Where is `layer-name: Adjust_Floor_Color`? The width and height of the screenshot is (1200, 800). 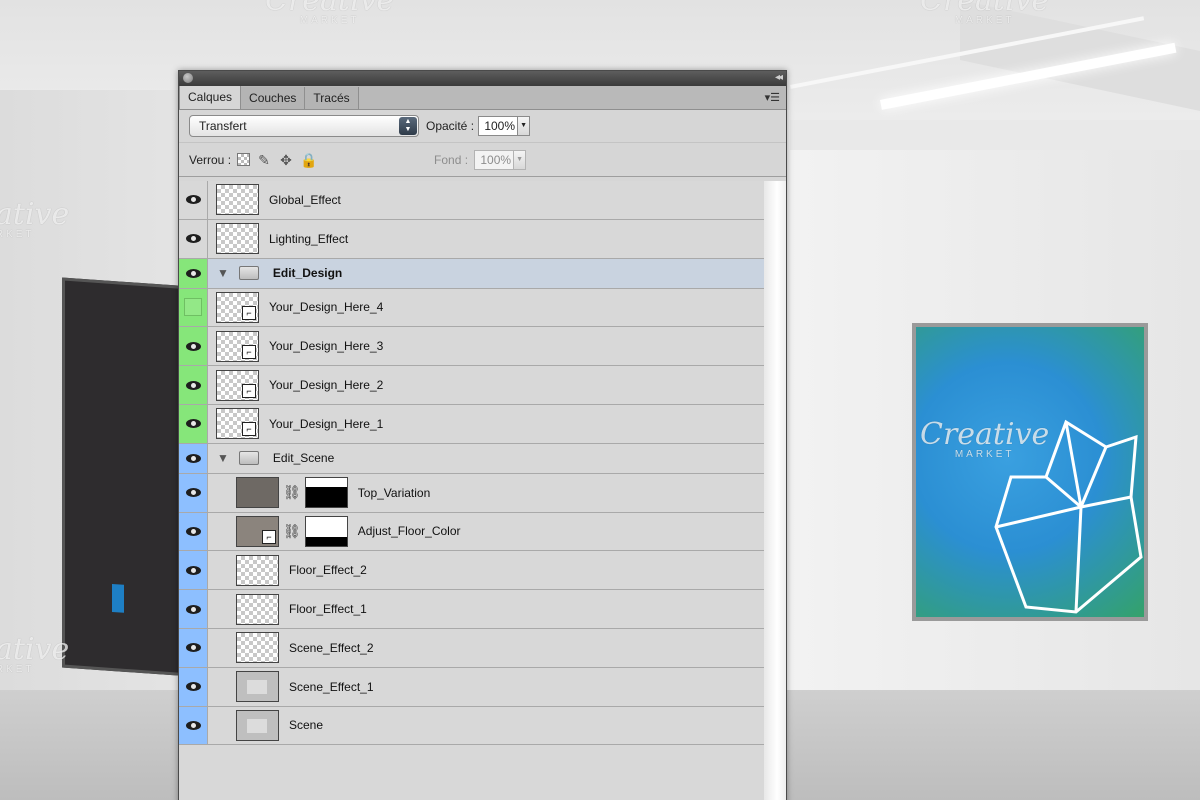
layer-name: Adjust_Floor_Color is located at coordinates (409, 531).